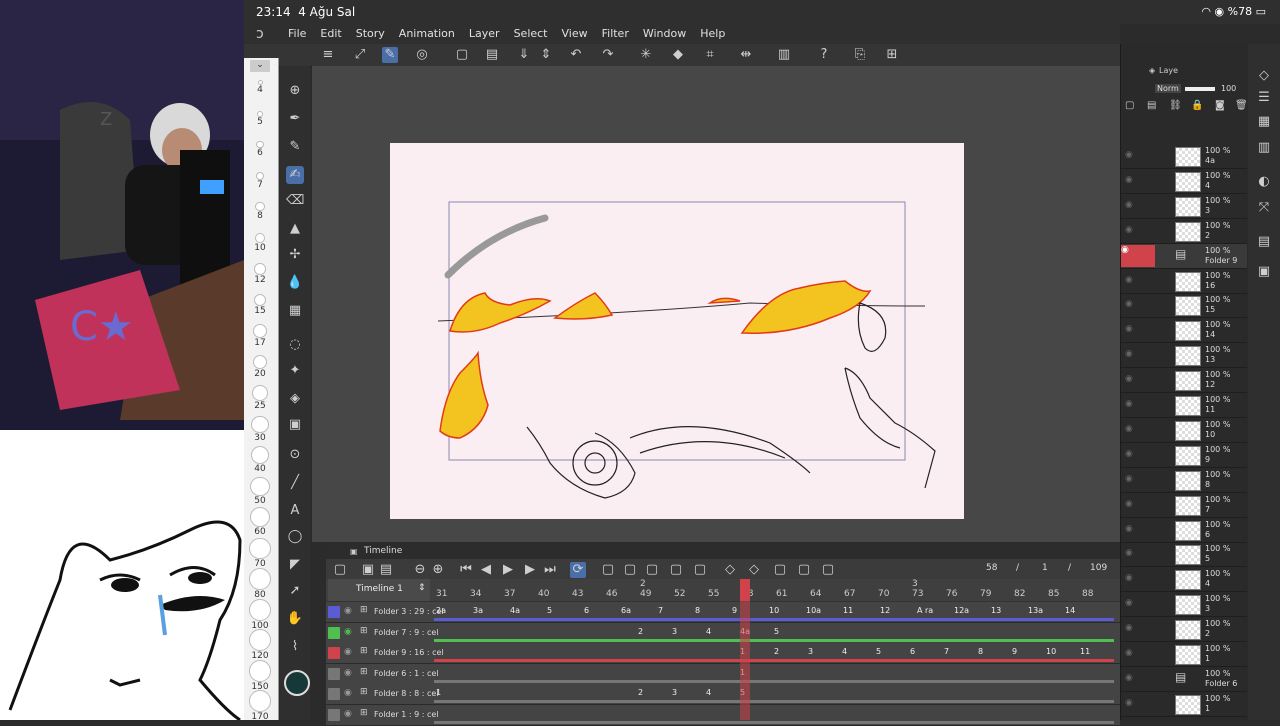  I want to click on layer-row: ◉ 100 % 14, so click(1184, 331).